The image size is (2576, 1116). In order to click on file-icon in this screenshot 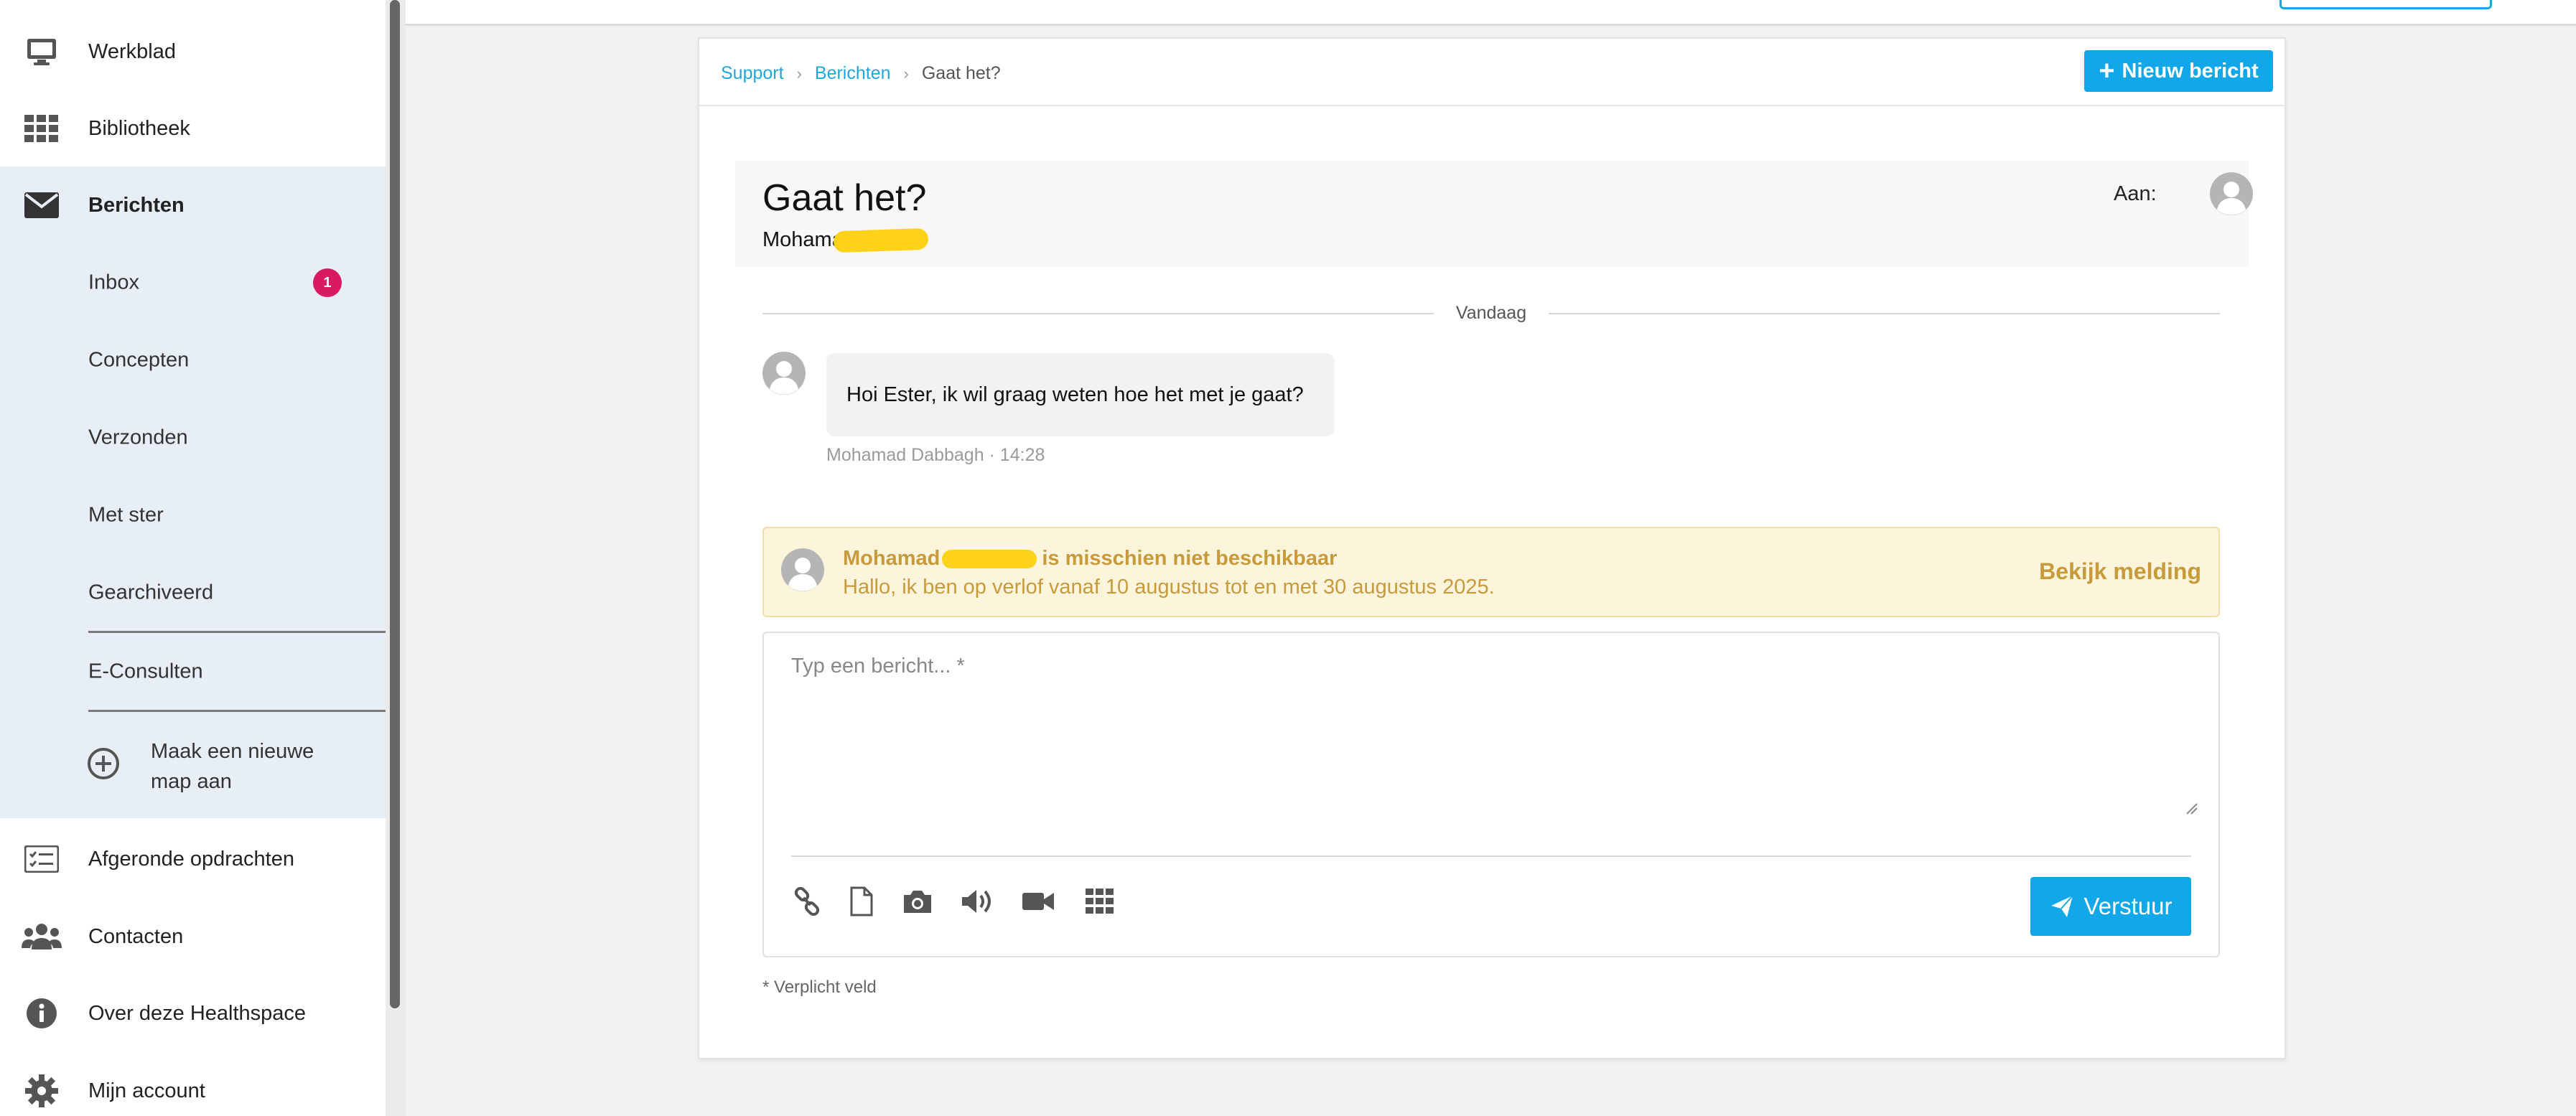, I will do `click(861, 901)`.